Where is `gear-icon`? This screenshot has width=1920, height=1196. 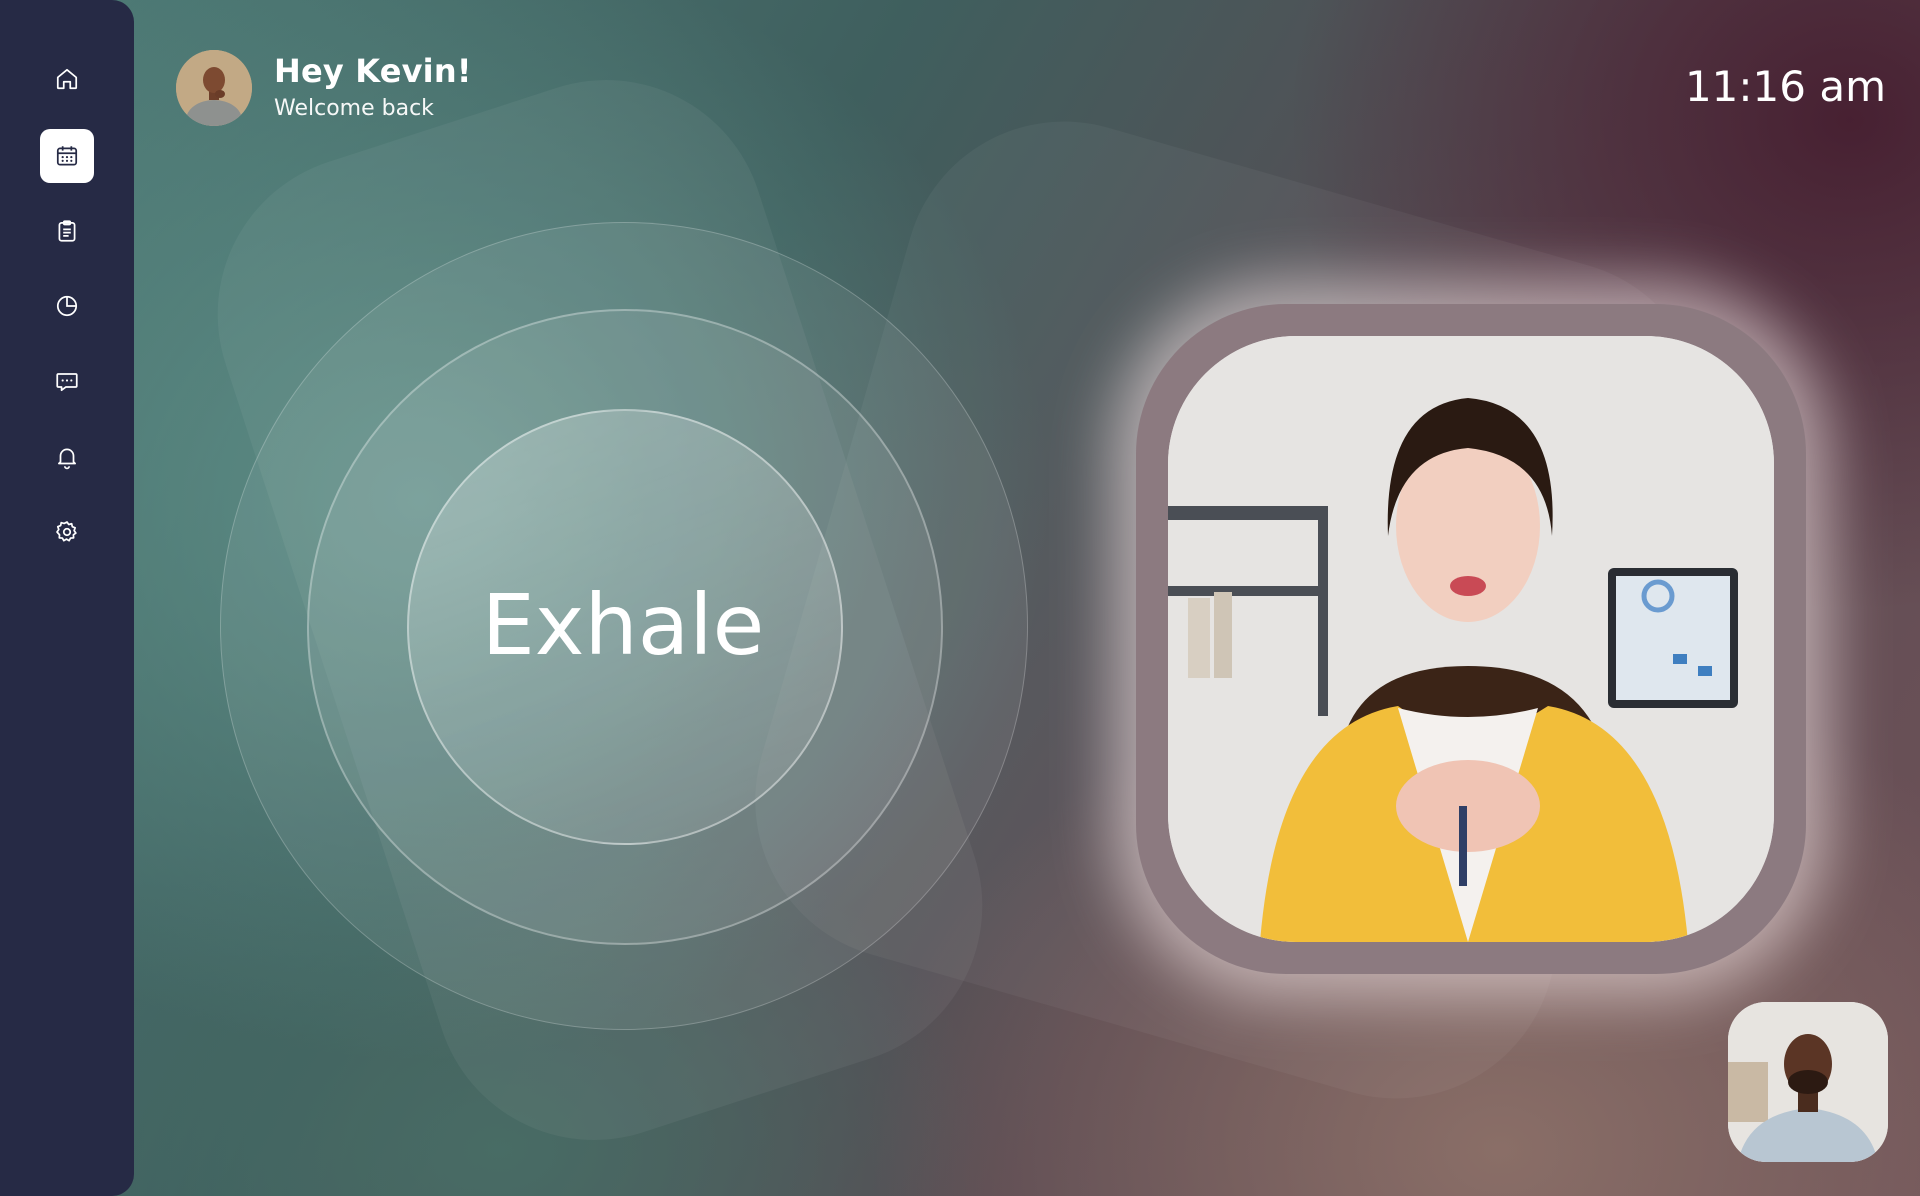
gear-icon is located at coordinates (66, 531).